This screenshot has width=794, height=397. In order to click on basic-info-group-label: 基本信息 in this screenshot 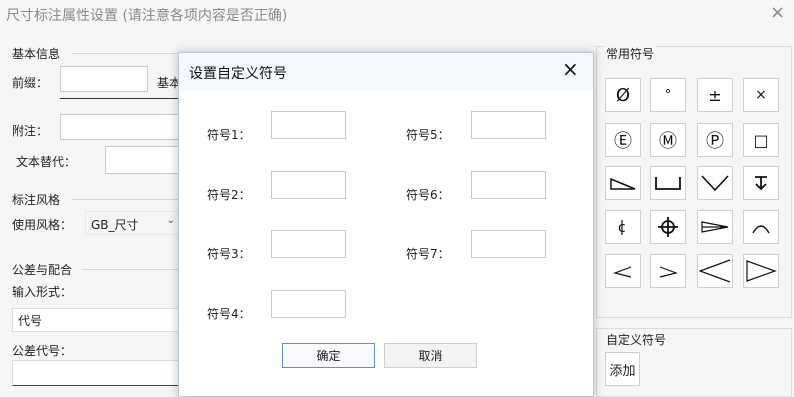, I will do `click(36, 54)`.